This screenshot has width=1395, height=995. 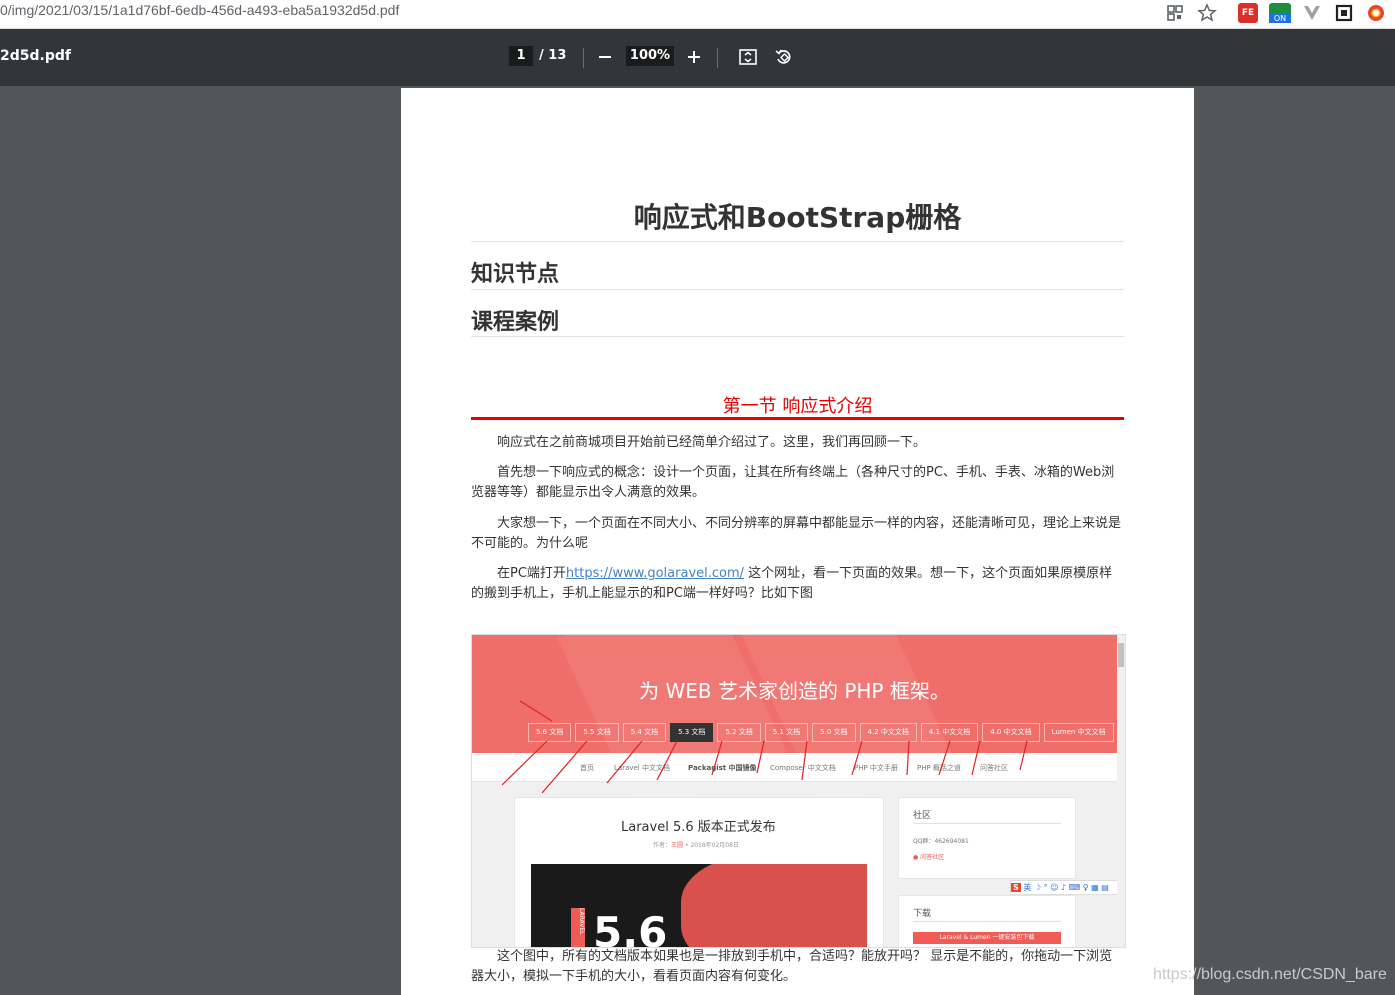 What do you see at coordinates (650, 56) in the screenshot?
I see `zoom-level-input: 100%` at bounding box center [650, 56].